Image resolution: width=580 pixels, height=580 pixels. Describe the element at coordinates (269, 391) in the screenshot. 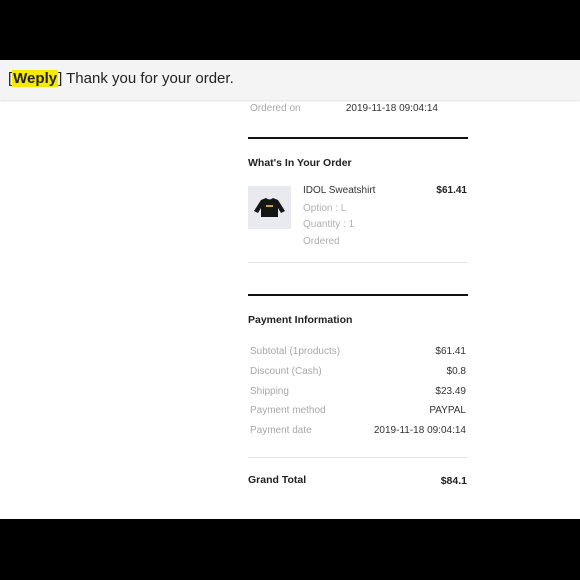

I see `payment-label: Shipping` at that location.